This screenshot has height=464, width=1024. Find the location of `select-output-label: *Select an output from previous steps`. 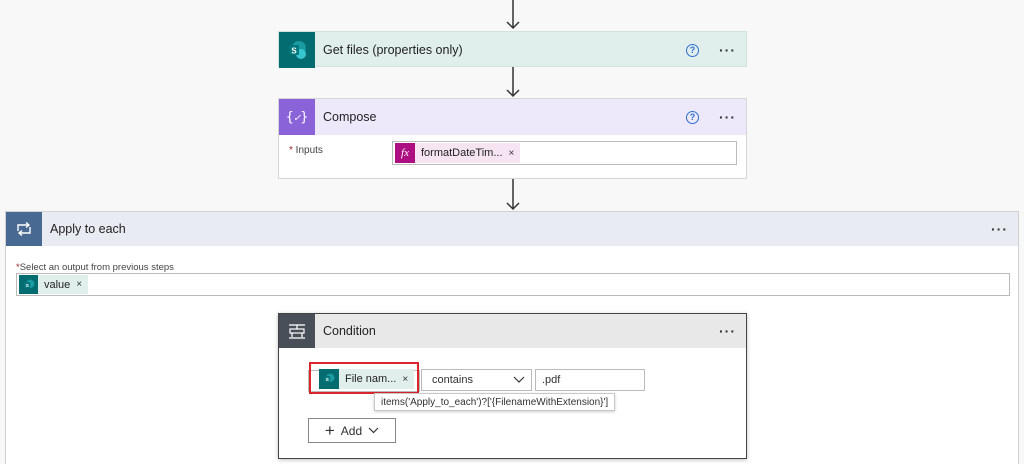

select-output-label: *Select an output from previous steps is located at coordinates (95, 267).